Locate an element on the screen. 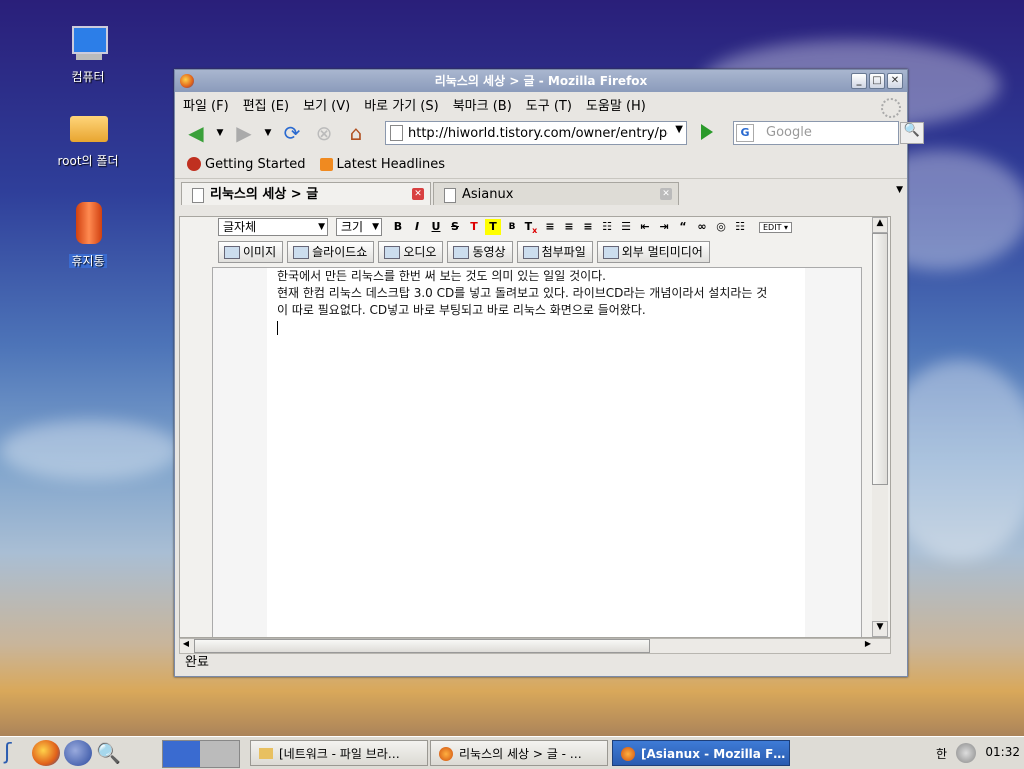 The height and width of the screenshot is (769, 1024). maximize-button: □ is located at coordinates (877, 81).